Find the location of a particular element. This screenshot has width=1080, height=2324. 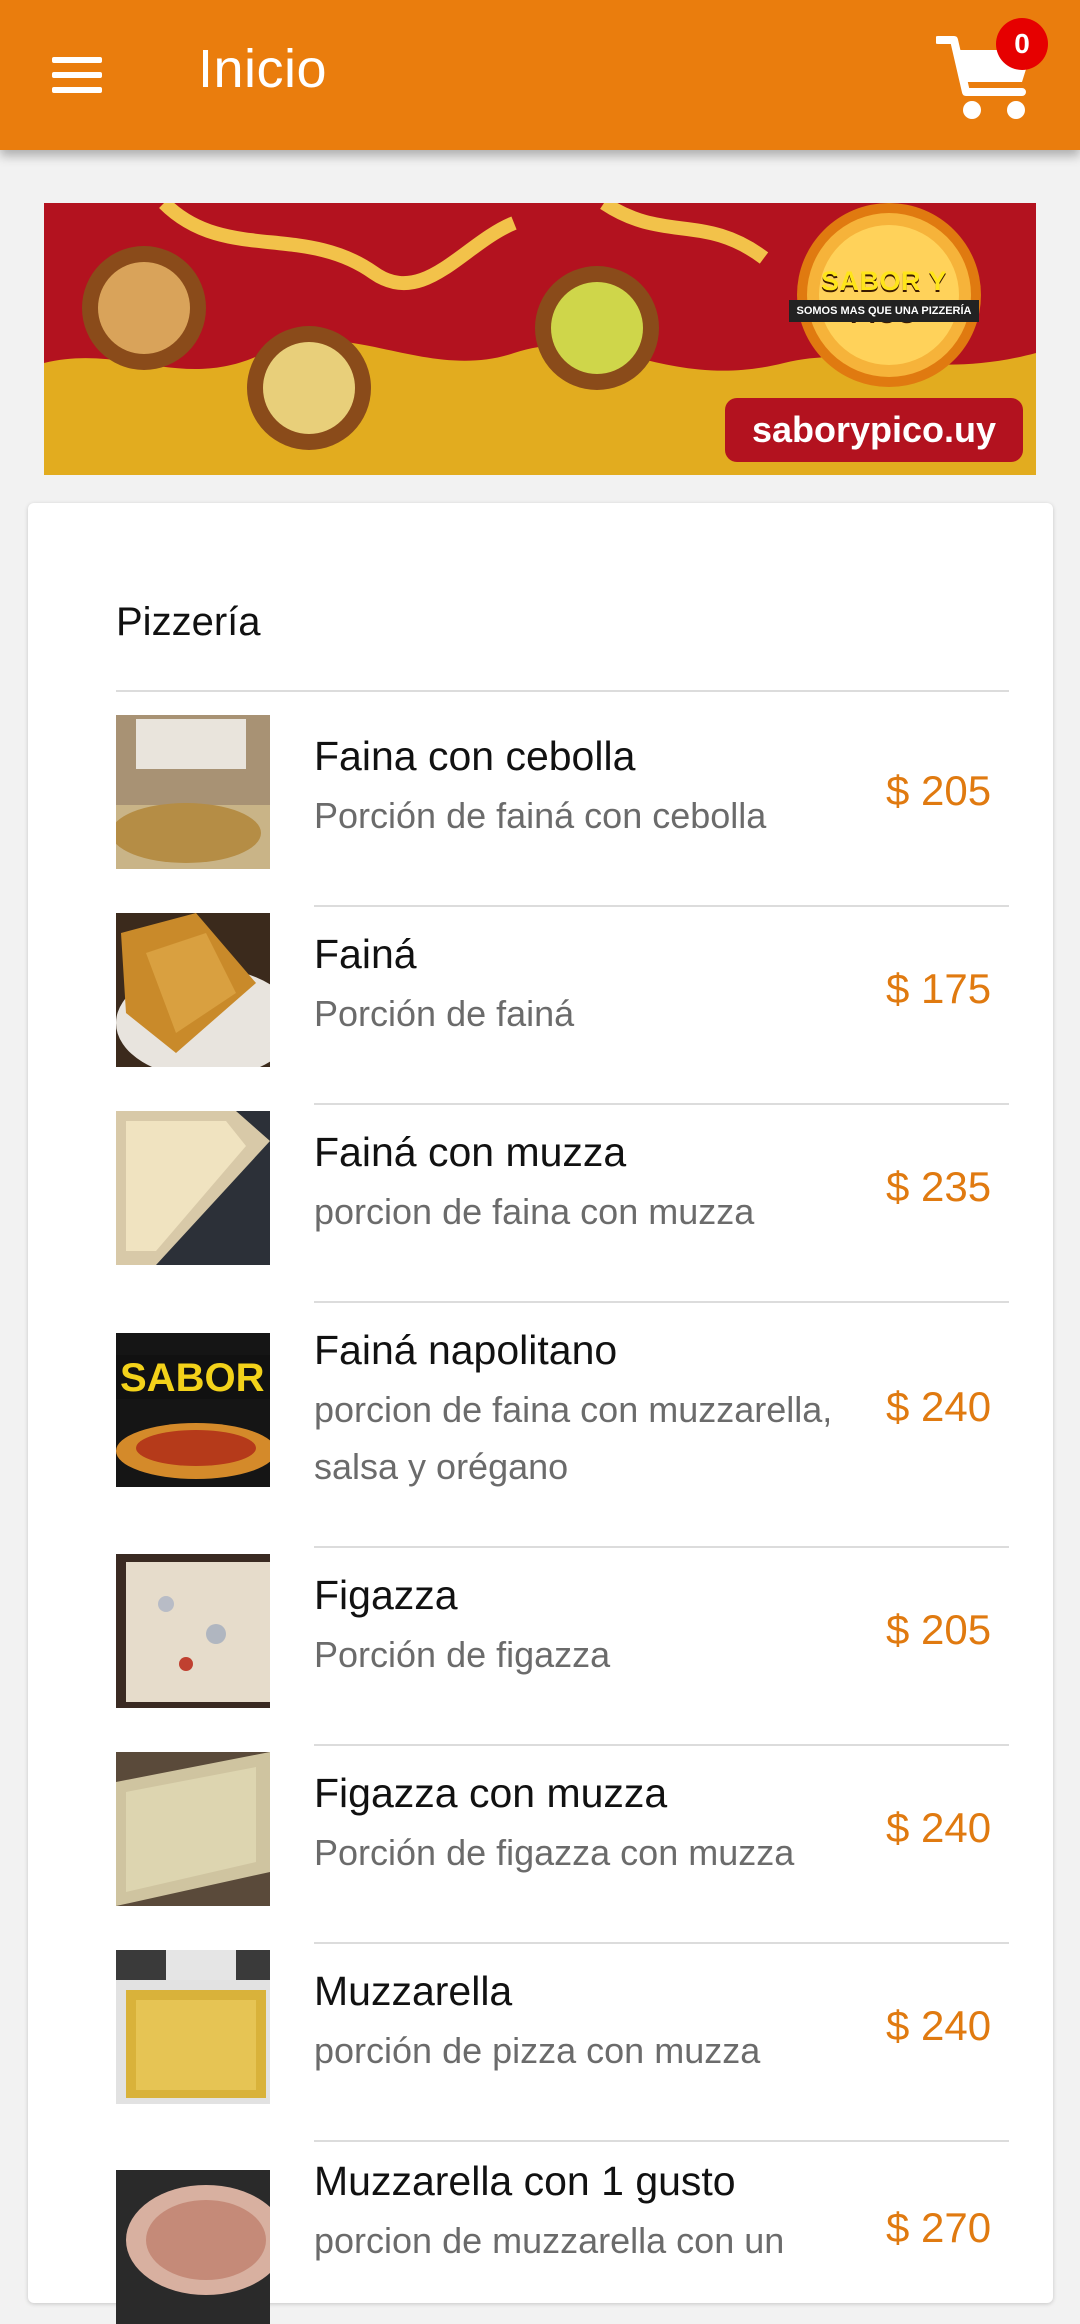

banner-url-label: saborypico.uy is located at coordinates (874, 430).